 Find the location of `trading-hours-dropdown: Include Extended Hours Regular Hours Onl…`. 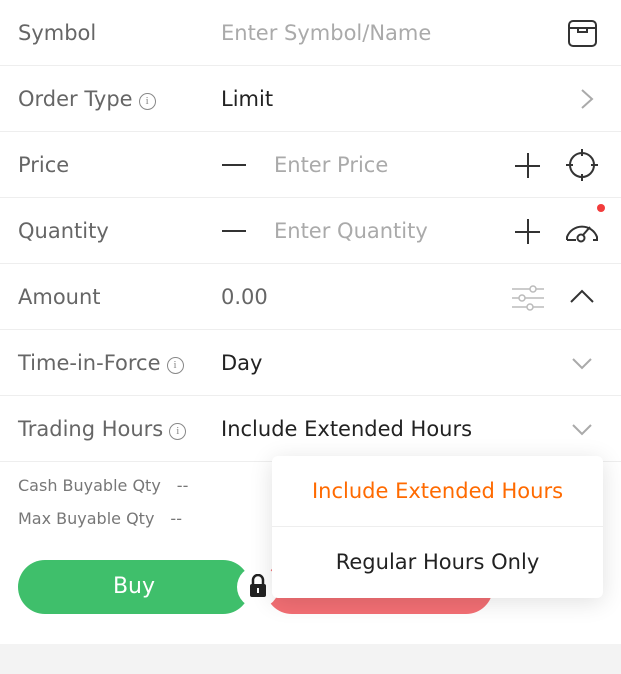

trading-hours-dropdown: Include Extended Hours Regular Hours Onl… is located at coordinates (437, 527).